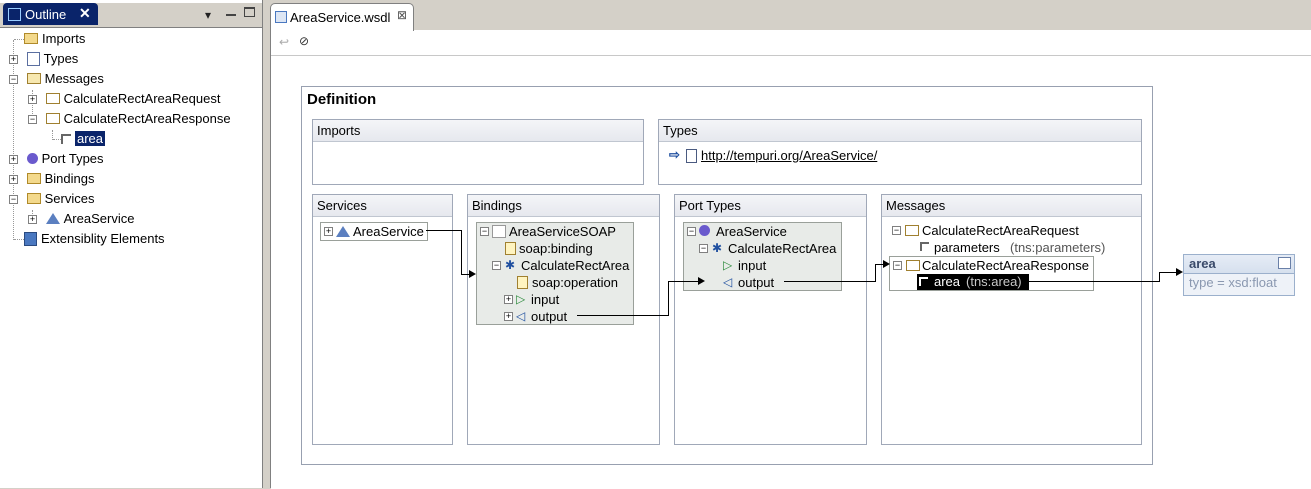 This screenshot has height=489, width=1311. Describe the element at coordinates (51, 199) in the screenshot. I see `tree-item-services: − Services` at that location.